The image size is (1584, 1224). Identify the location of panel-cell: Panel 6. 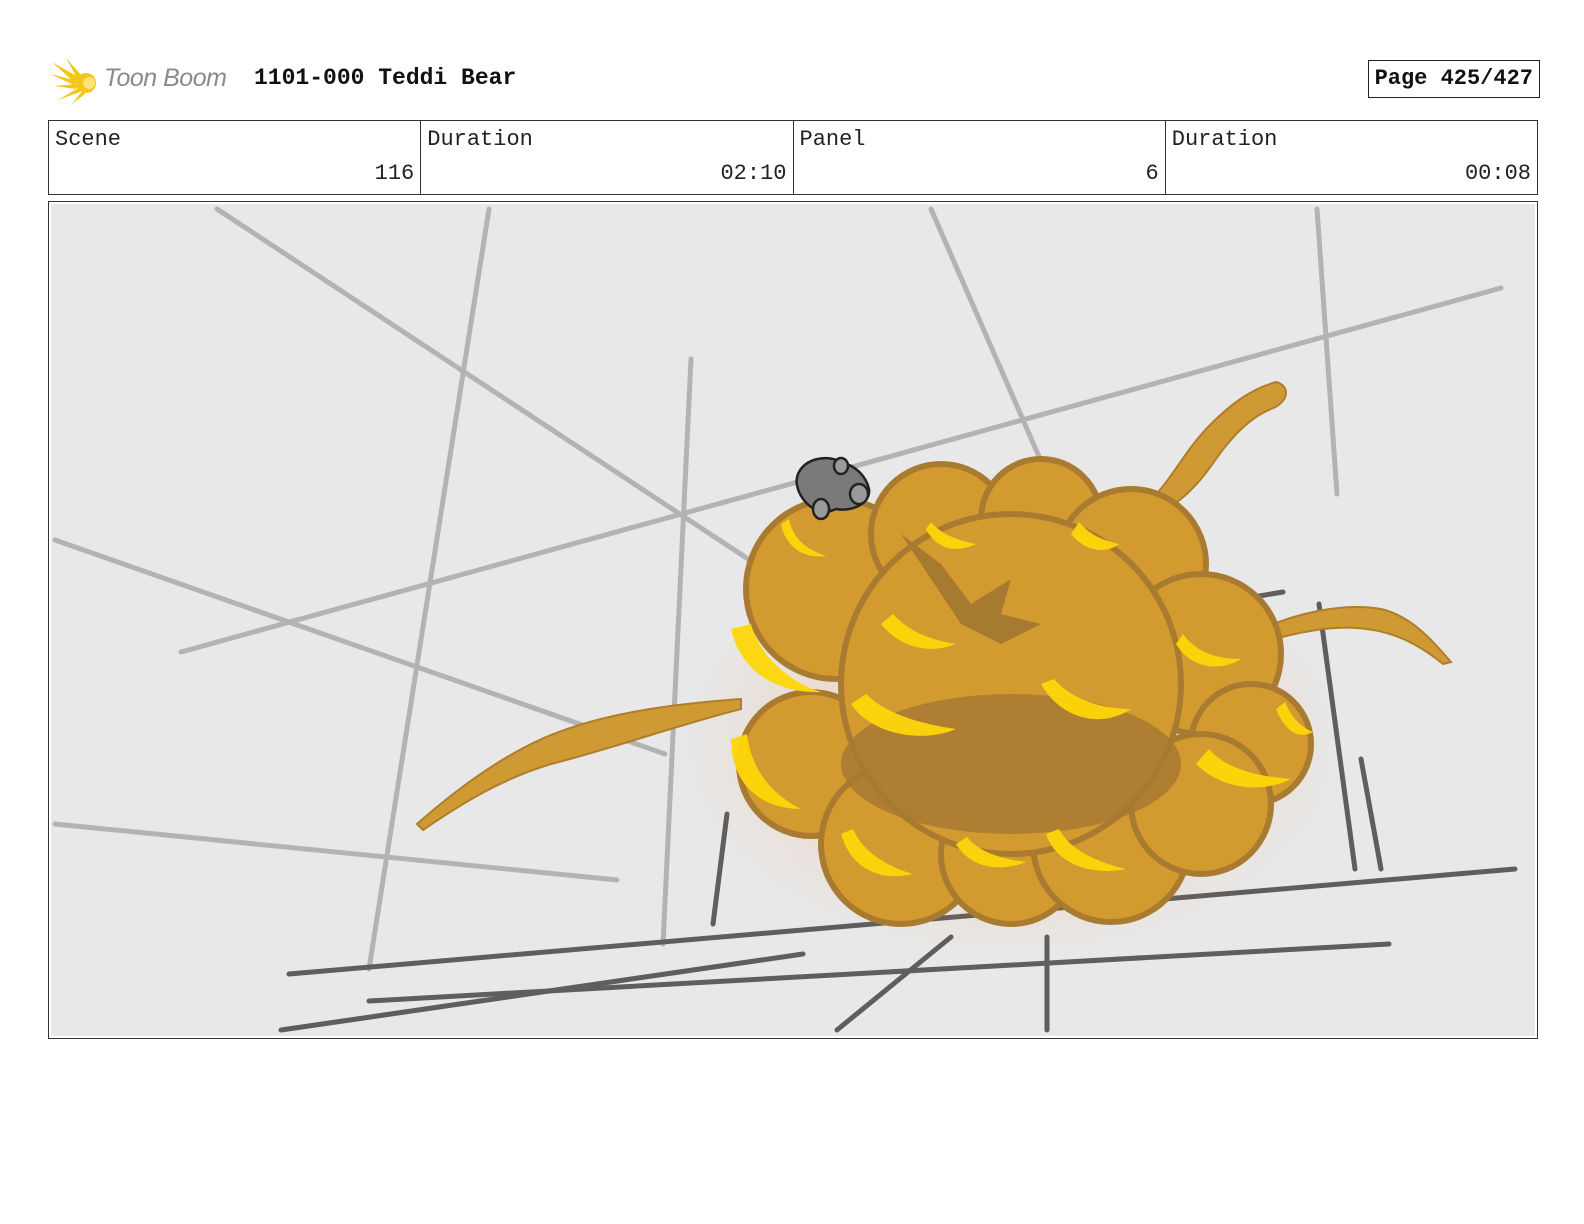
(980, 157).